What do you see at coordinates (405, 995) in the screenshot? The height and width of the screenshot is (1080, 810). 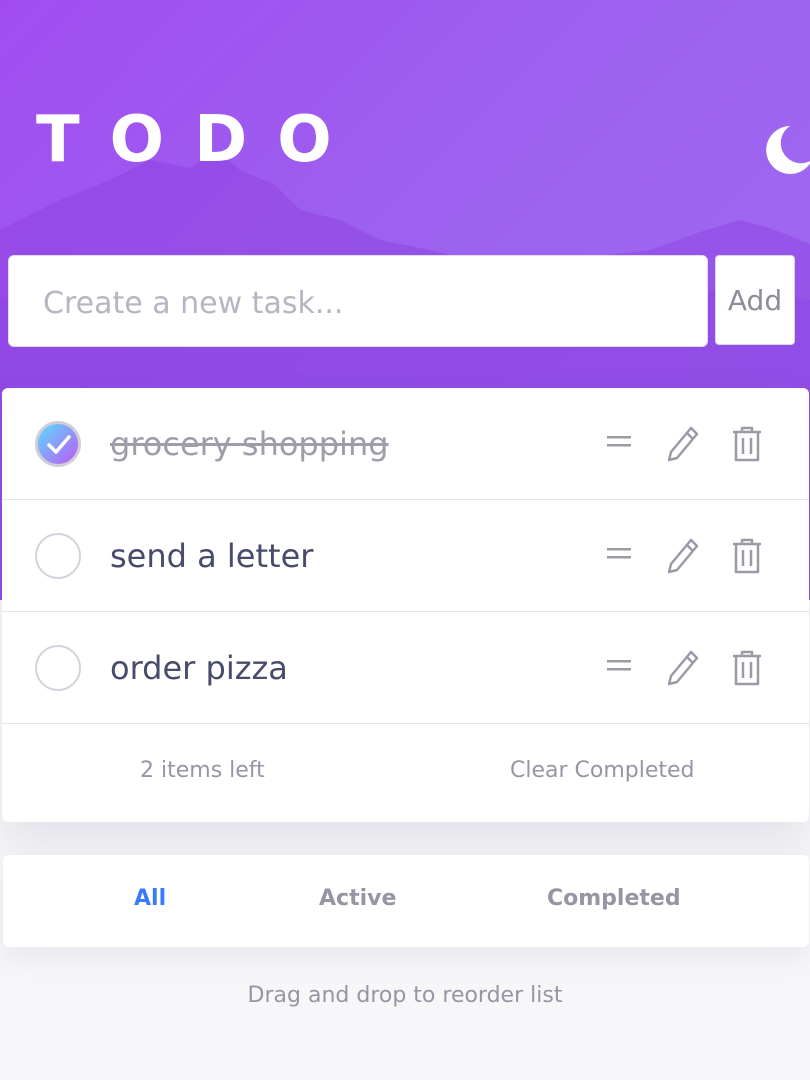 I see `reorder-hint: Drag and drop to reorder list` at bounding box center [405, 995].